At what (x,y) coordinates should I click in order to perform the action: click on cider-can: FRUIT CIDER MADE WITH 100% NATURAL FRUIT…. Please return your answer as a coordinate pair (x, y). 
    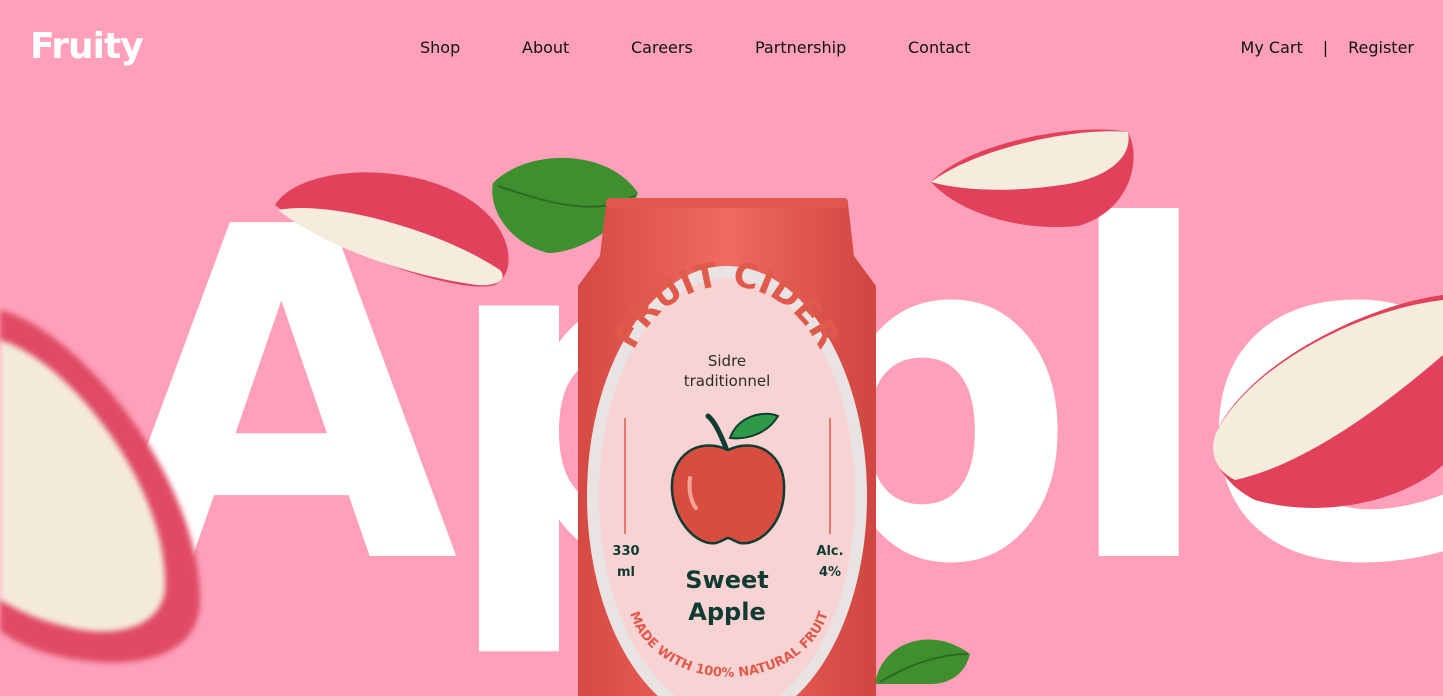
    Looking at the image, I should click on (727, 446).